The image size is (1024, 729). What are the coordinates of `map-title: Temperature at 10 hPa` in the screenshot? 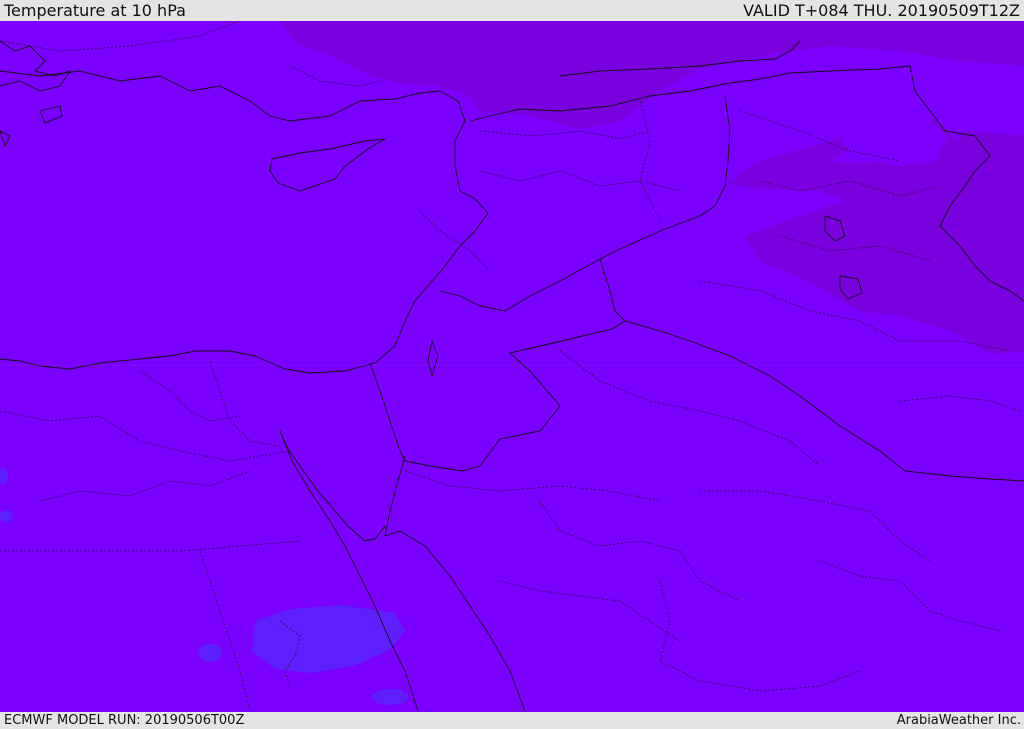 It's located at (95, 10).